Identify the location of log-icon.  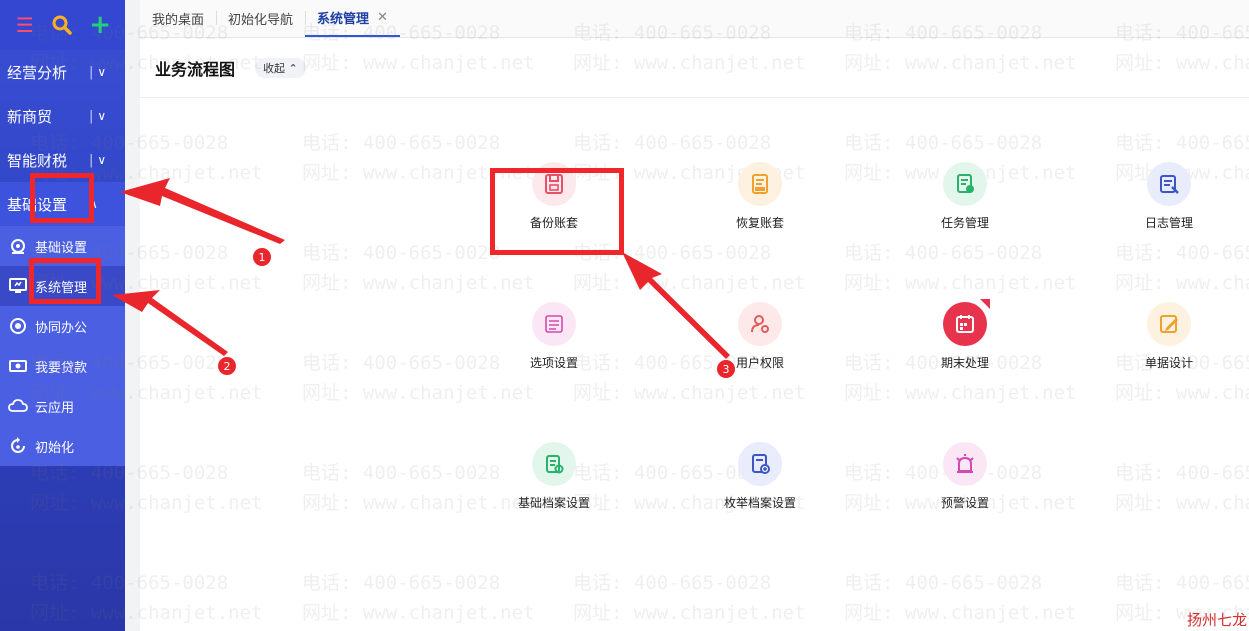
(1169, 184).